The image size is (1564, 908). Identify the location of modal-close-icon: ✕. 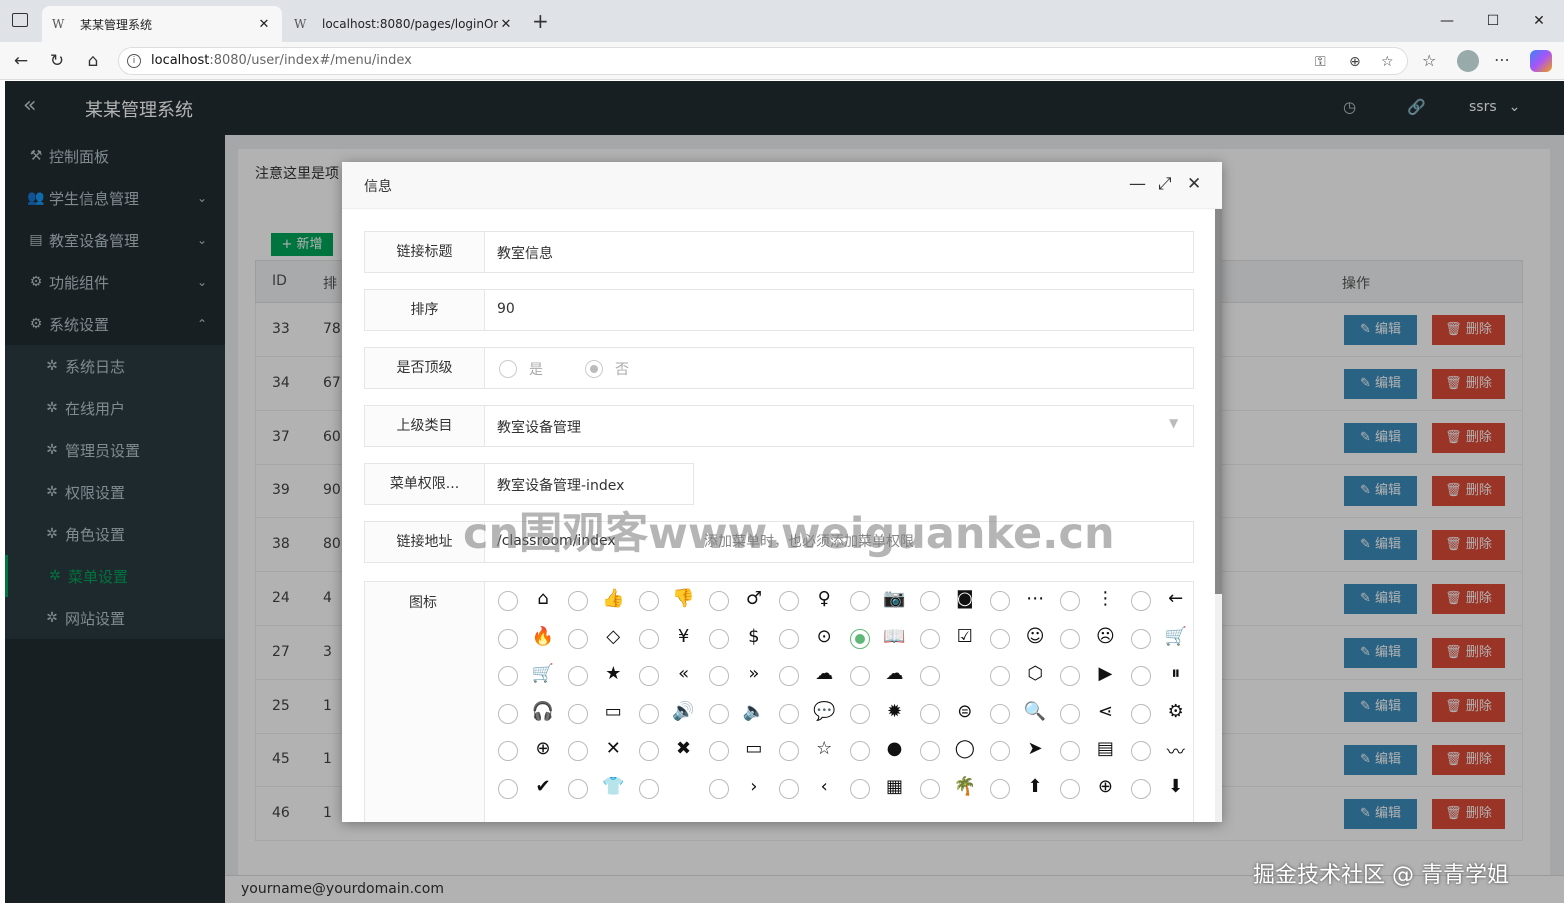
(1194, 184).